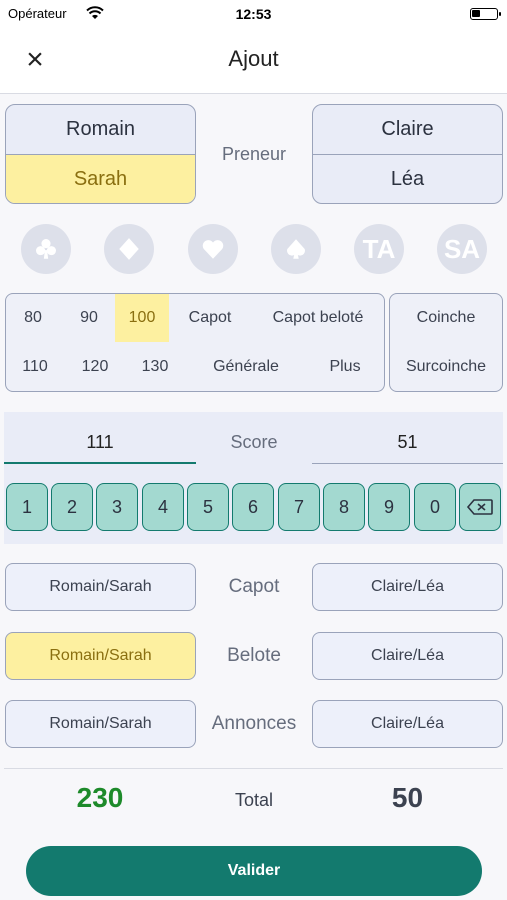 The image size is (507, 900). Describe the element at coordinates (95, 367) in the screenshot. I see `bid-120: 120` at that location.